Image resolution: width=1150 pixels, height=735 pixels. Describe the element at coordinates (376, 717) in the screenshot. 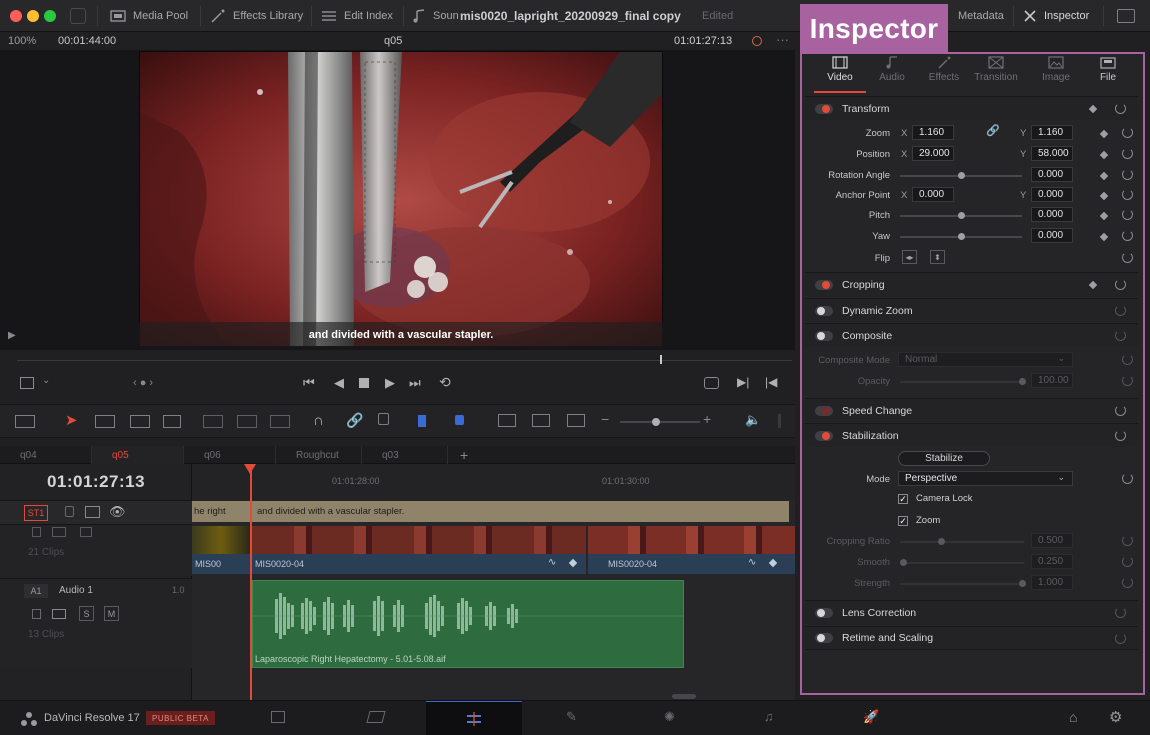

I see `cut-page-icon` at that location.